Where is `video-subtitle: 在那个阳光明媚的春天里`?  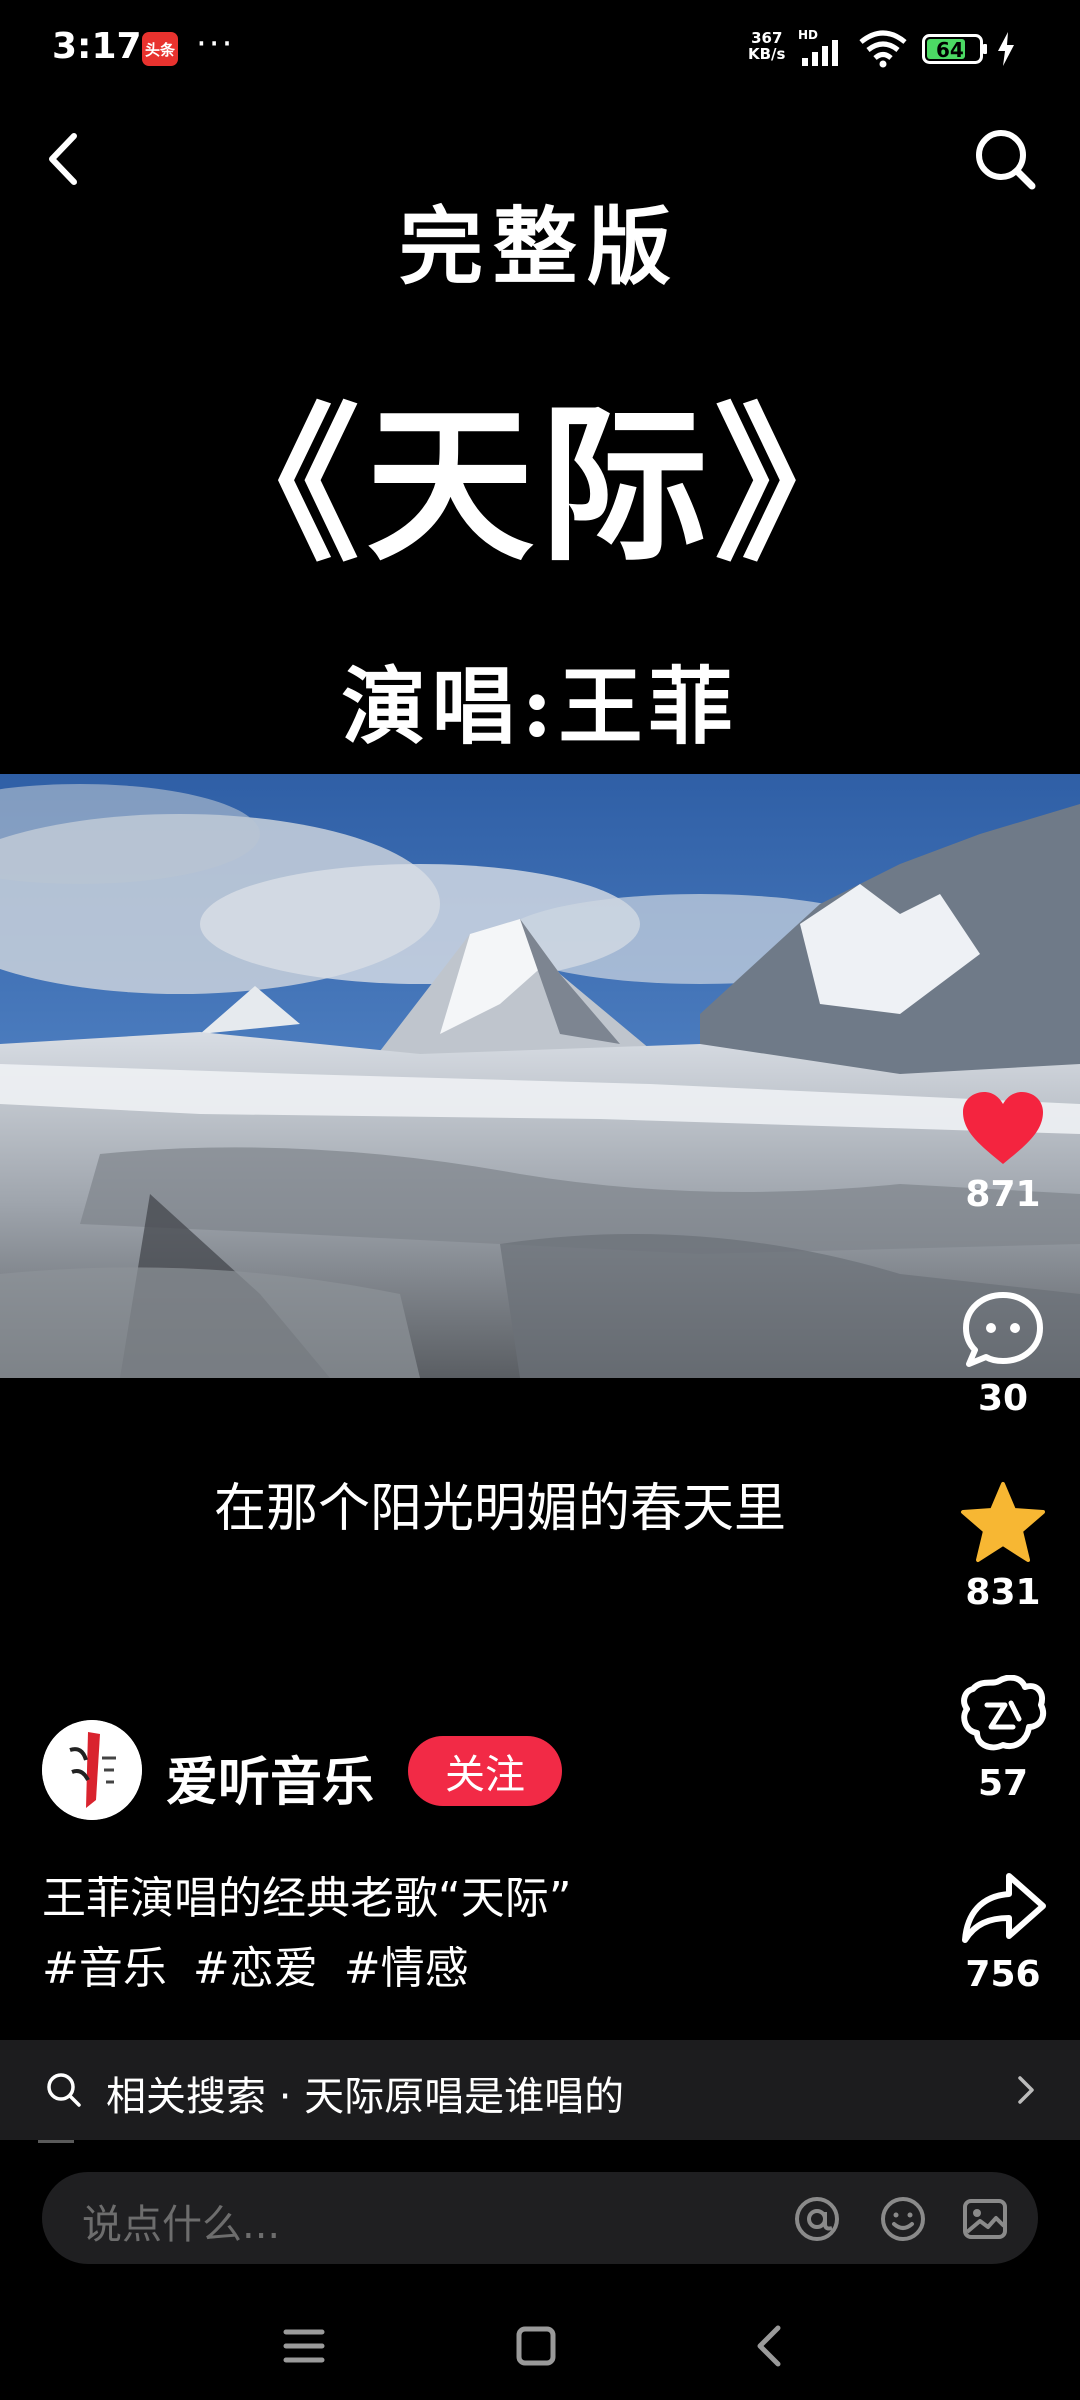 video-subtitle: 在那个阳光明媚的春天里 is located at coordinates (499, 1509).